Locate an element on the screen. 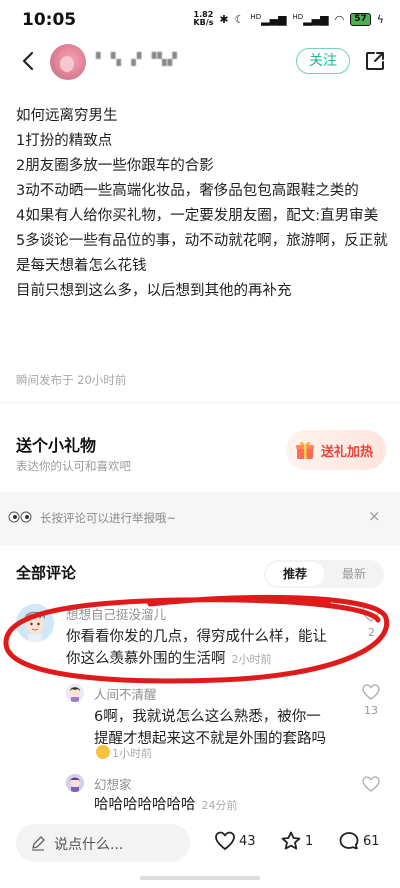 The image size is (400, 888). status-bar: 10:05 1.82 KB/s ✱ ☾ HD▂▄▆ HD▂▄▆ ◠ 57 ϟ is located at coordinates (200, 20).